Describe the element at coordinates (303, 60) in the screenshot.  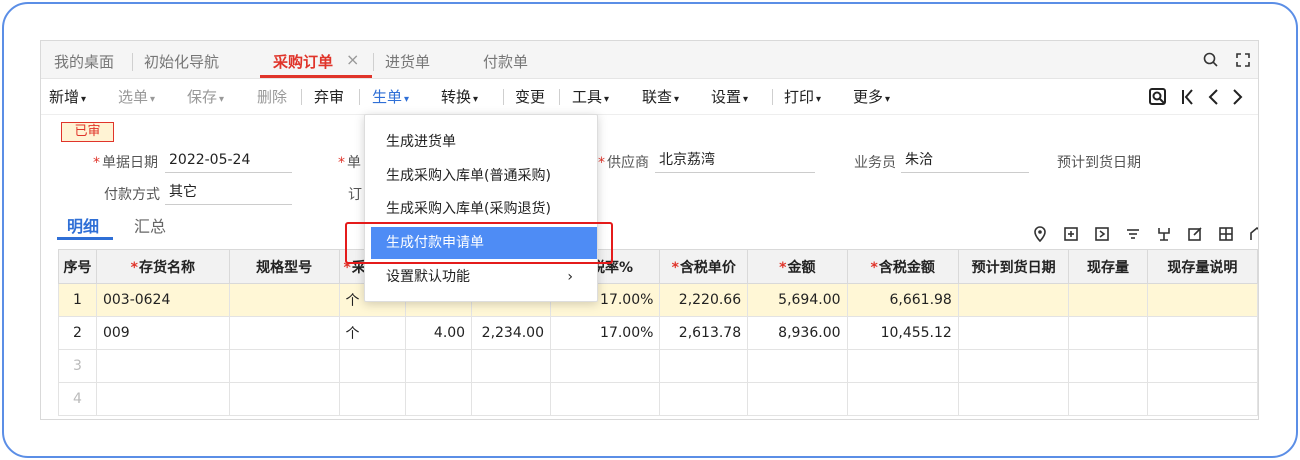
I see `tab-purchase-order: 采购订单` at that location.